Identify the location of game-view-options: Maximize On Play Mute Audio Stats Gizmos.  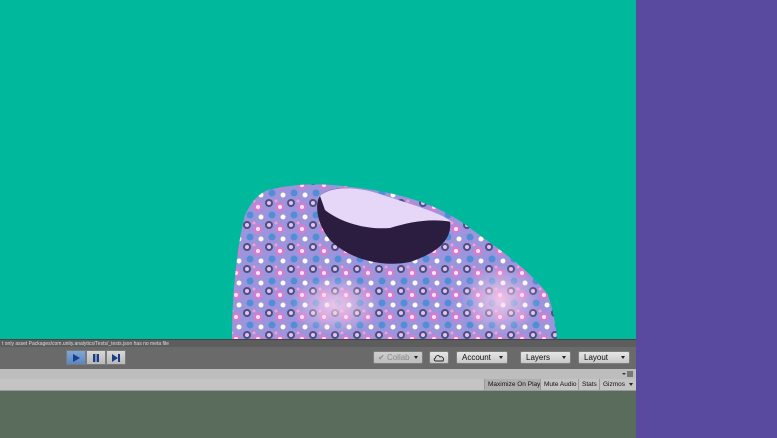
(318, 385).